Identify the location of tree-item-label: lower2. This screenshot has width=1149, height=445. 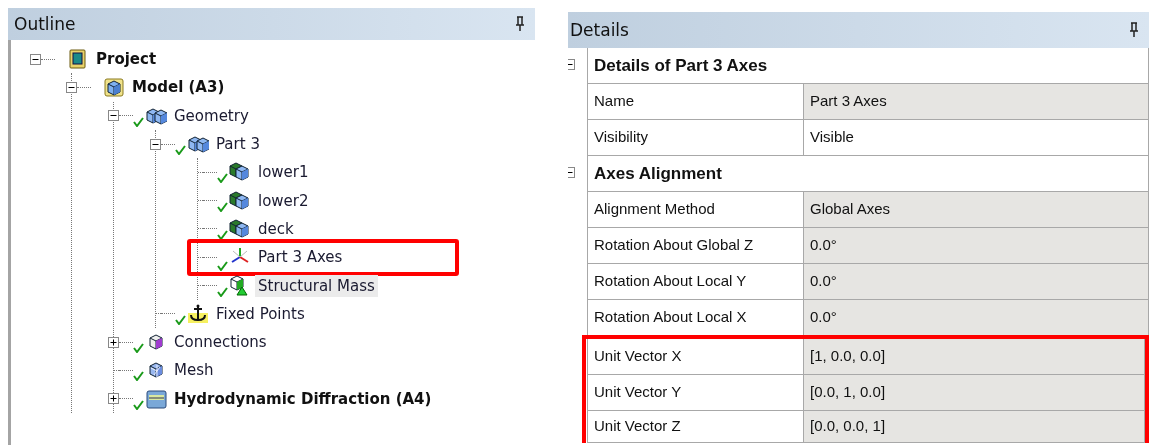
(283, 200).